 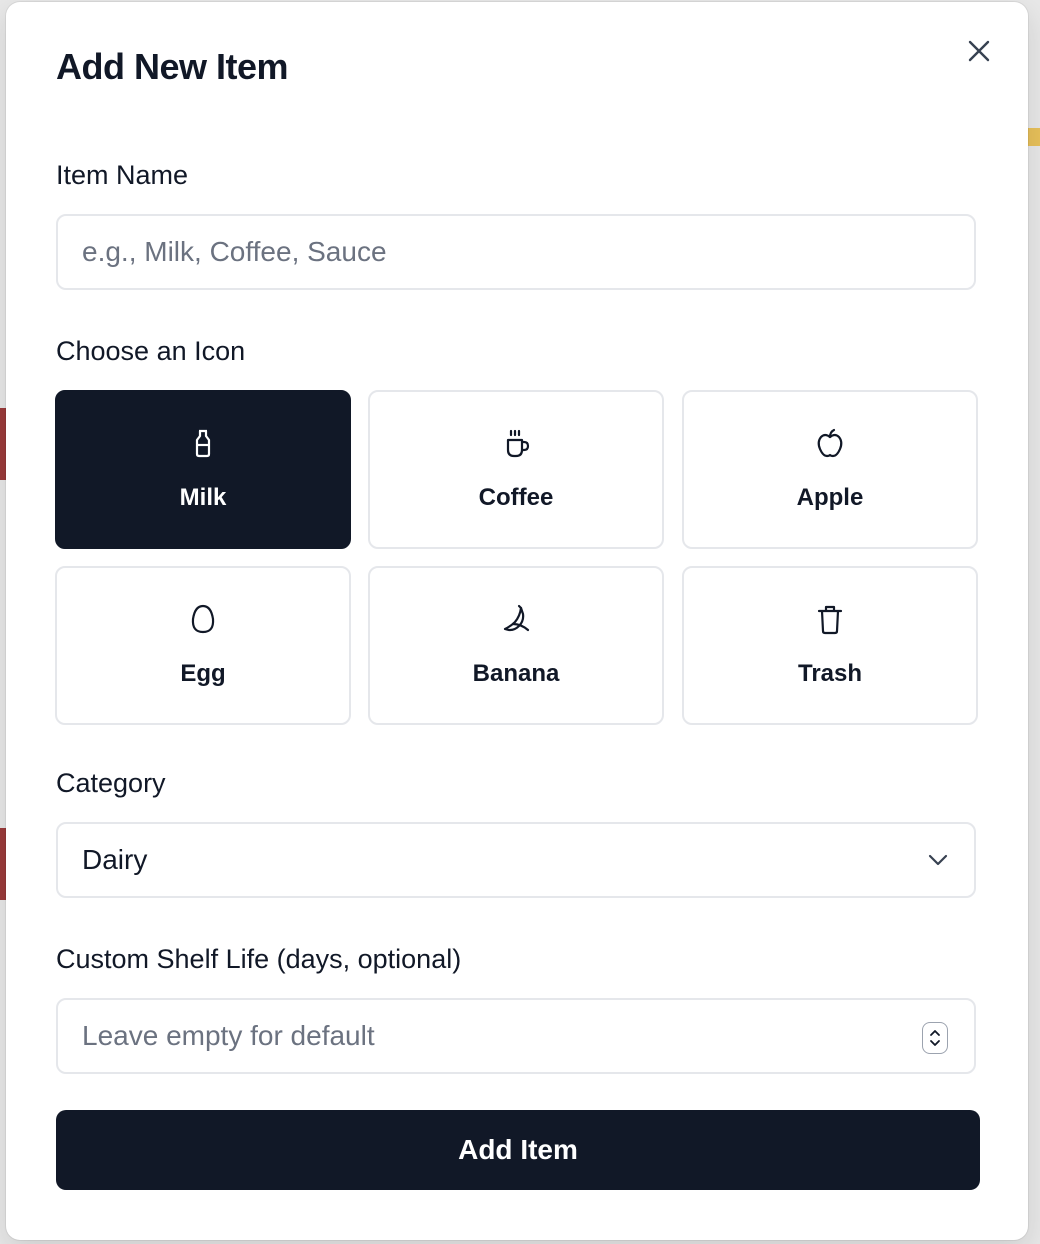 I want to click on icon-picker-label: Choose an Icon, so click(x=151, y=351).